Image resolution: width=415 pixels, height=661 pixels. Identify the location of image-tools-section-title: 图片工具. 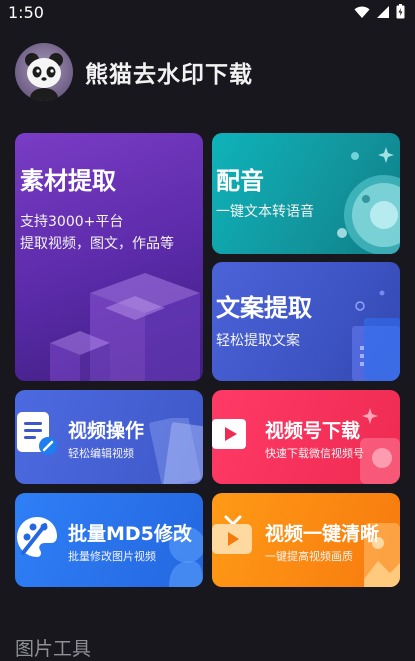
(53, 649).